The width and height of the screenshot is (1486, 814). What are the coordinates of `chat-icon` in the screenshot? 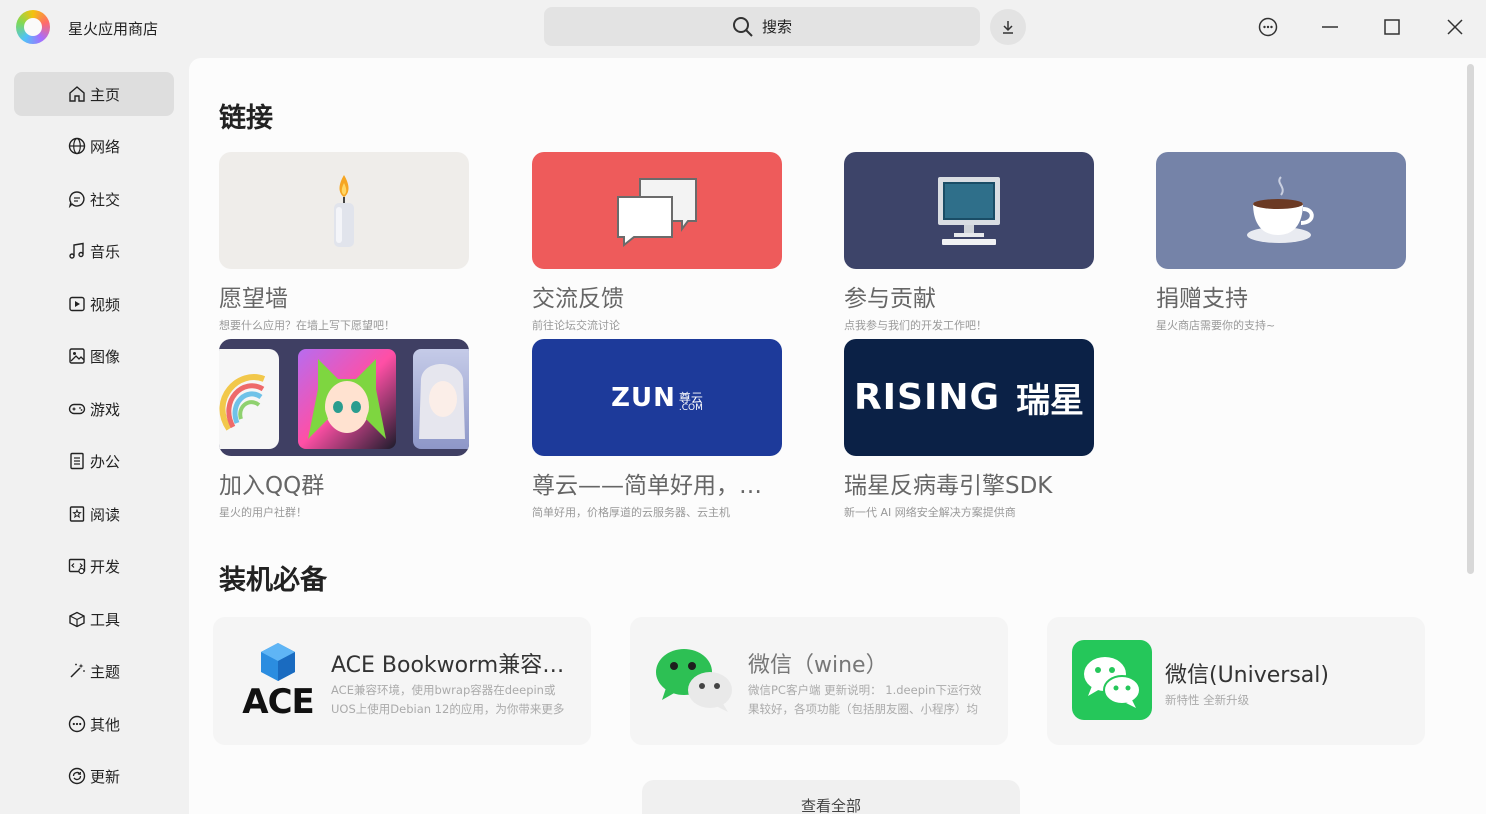 It's located at (76, 199).